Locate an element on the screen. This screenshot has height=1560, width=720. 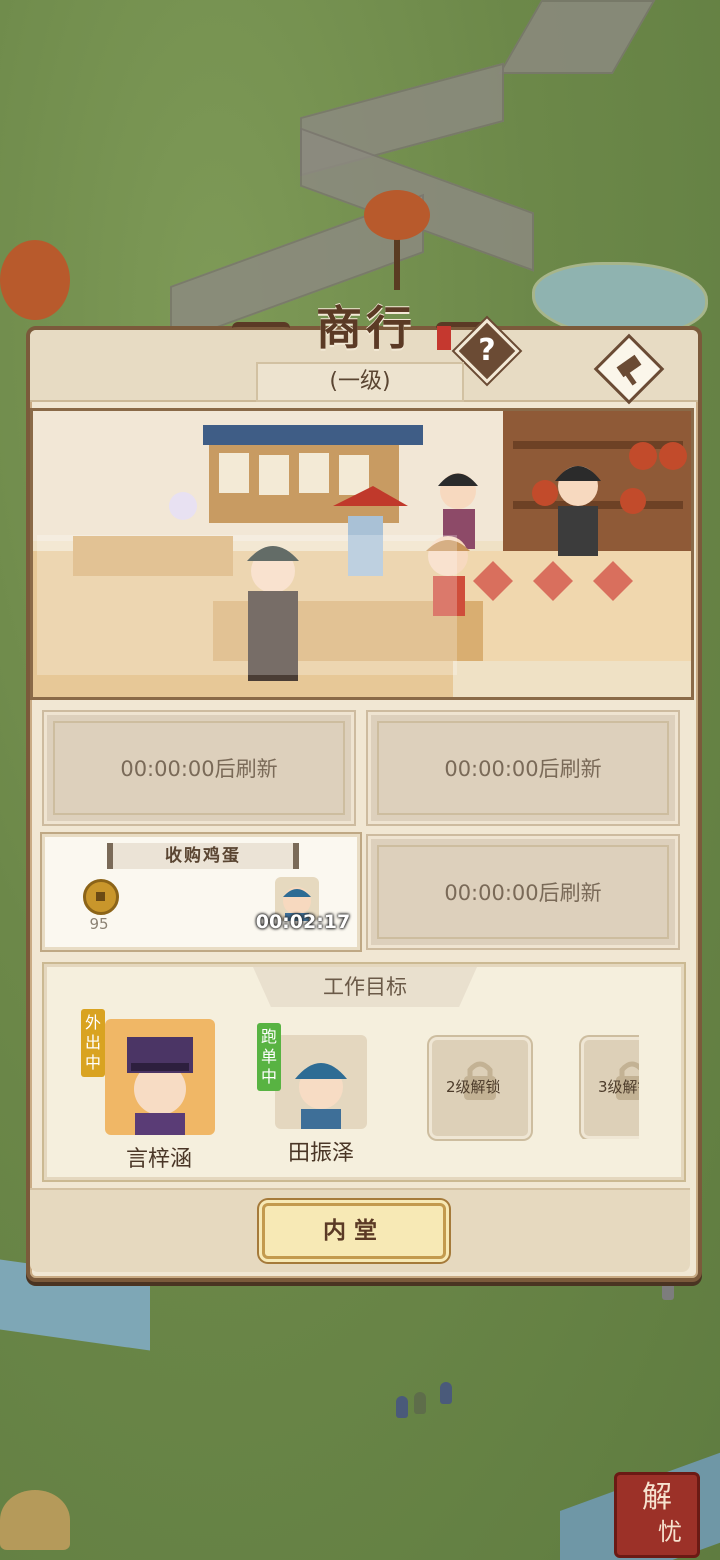
order-timer: 00:02:17 is located at coordinates (303, 922).